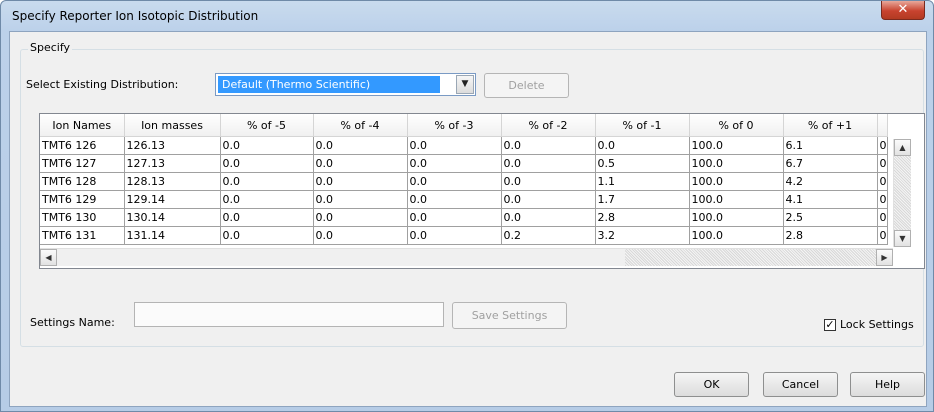 The image size is (934, 412). What do you see at coordinates (642, 163) in the screenshot?
I see `table-cell: 0.5` at bounding box center [642, 163].